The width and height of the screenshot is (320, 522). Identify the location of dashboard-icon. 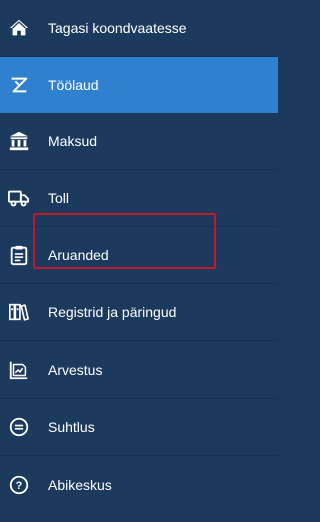
(19, 85).